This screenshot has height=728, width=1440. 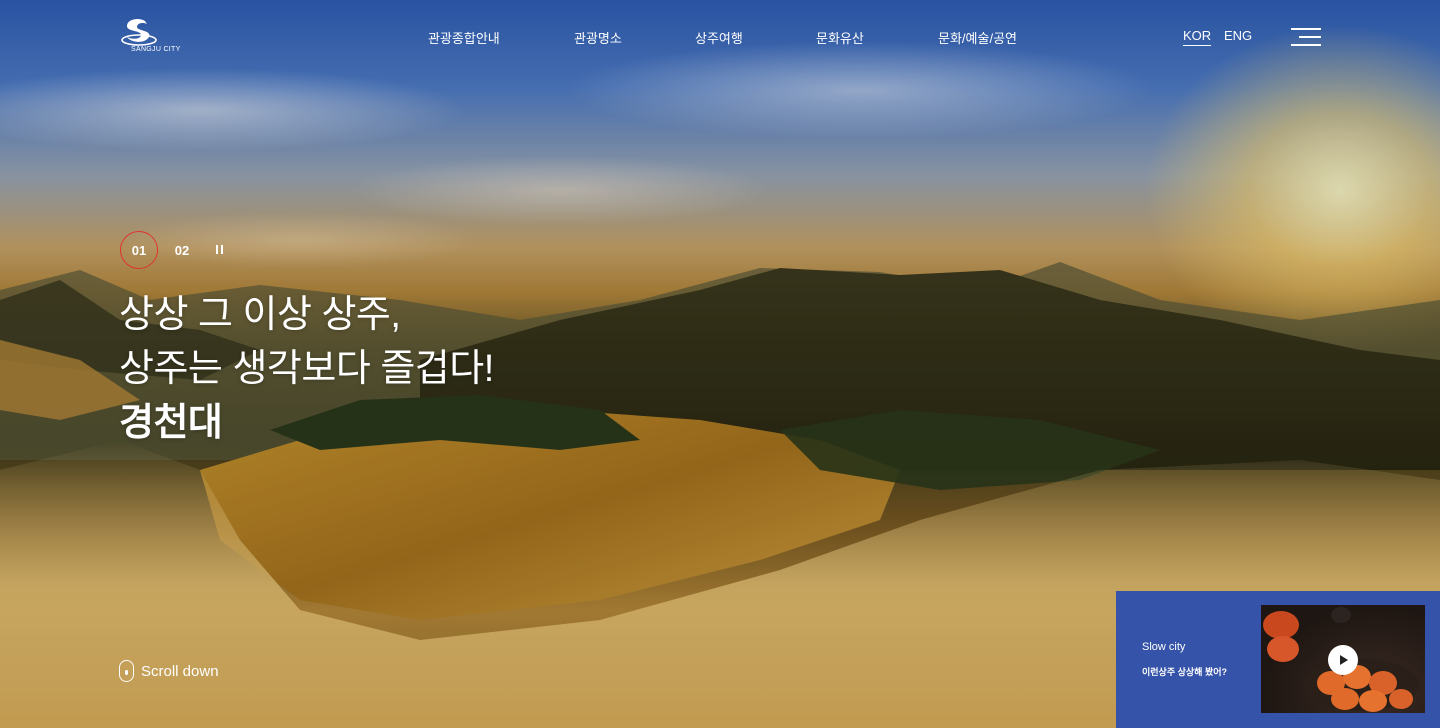 I want to click on play-icon, so click(x=1343, y=660).